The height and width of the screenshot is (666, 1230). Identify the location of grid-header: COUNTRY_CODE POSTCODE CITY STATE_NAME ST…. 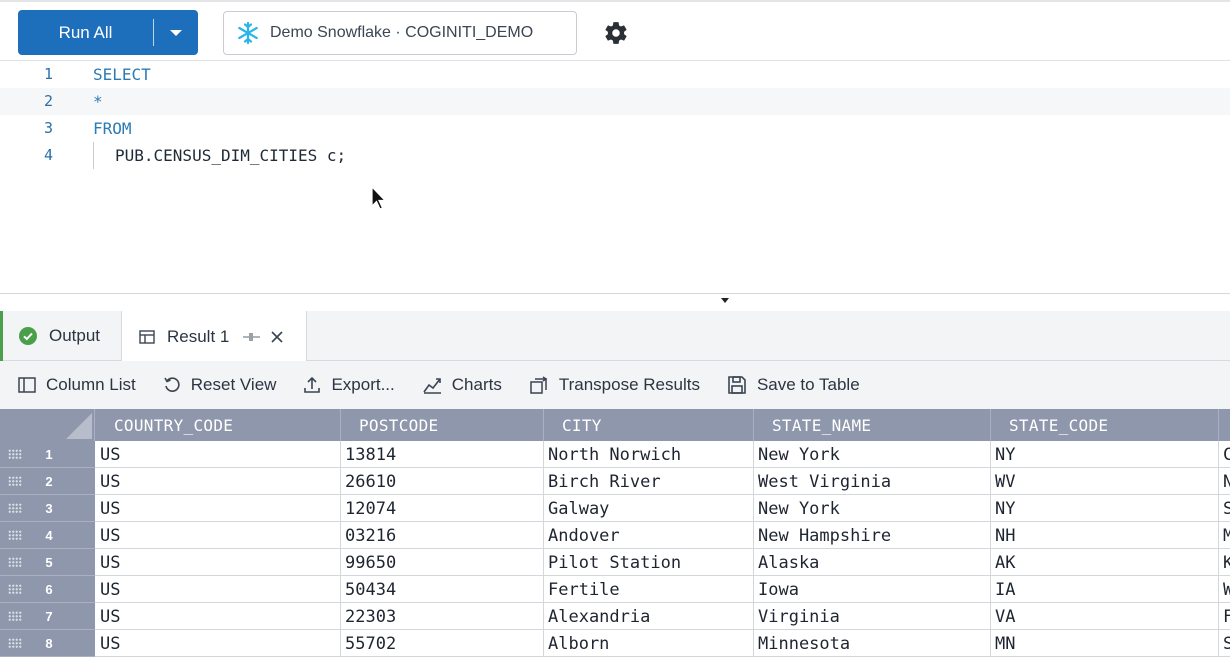
(615, 425).